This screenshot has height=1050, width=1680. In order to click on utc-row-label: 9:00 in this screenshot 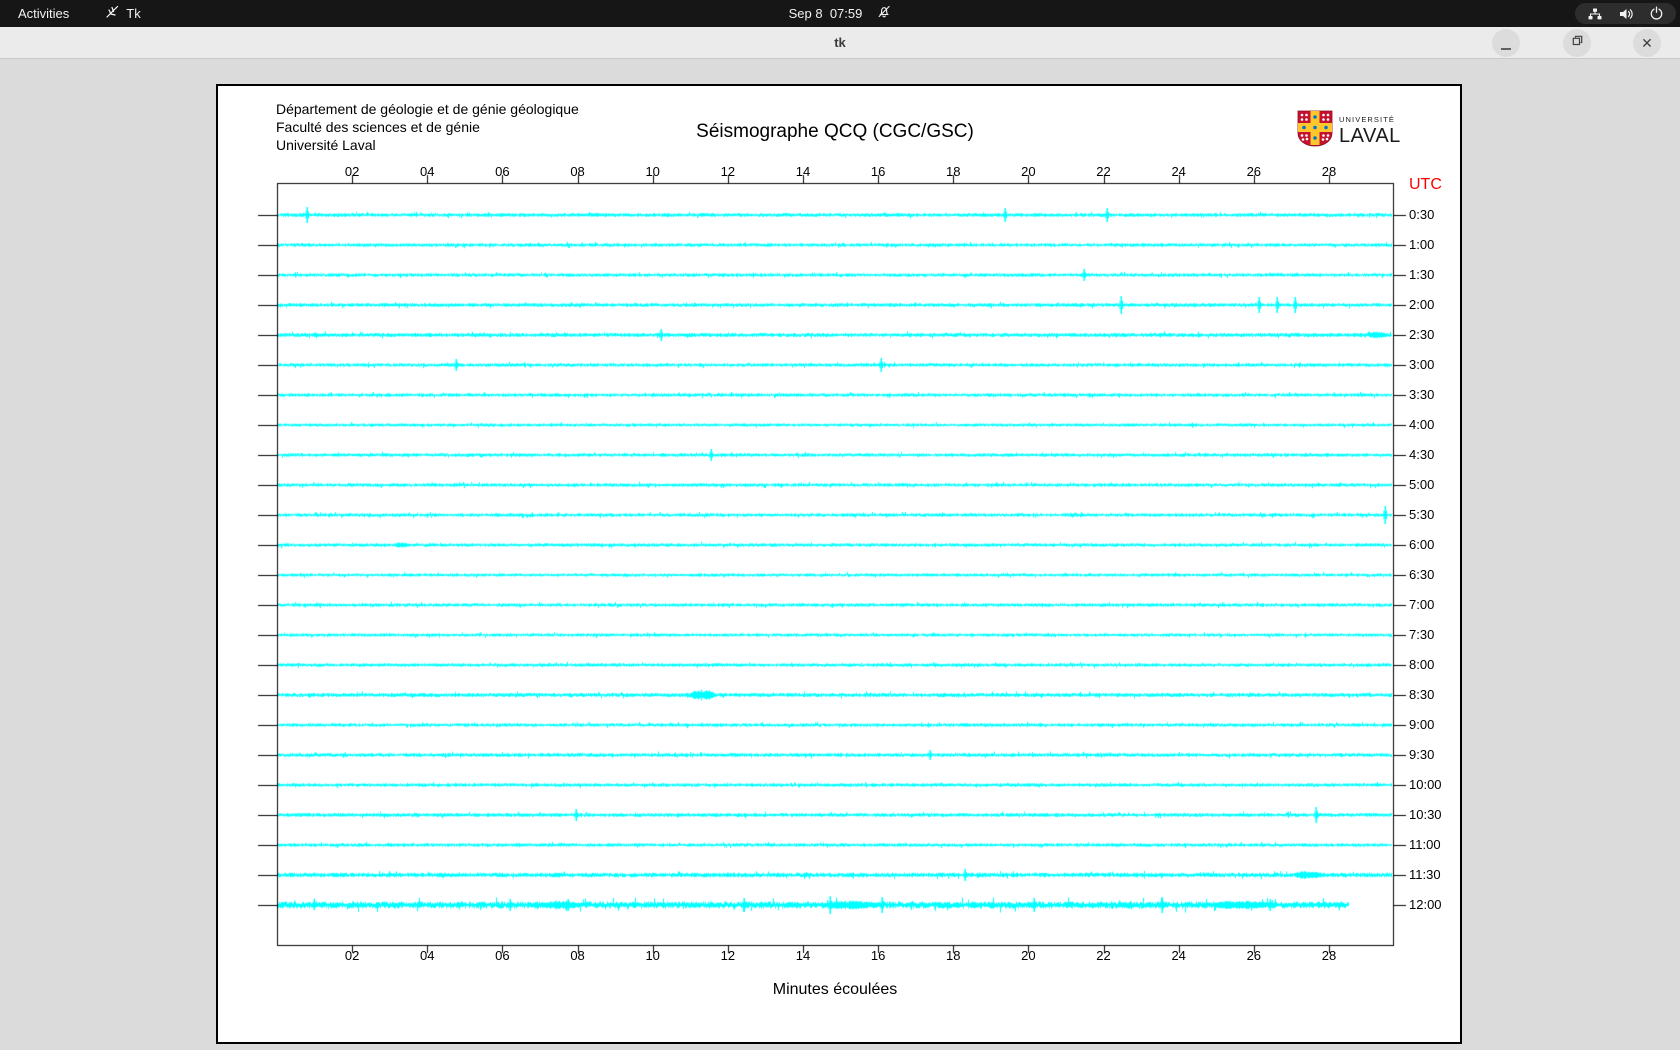, I will do `click(1422, 724)`.